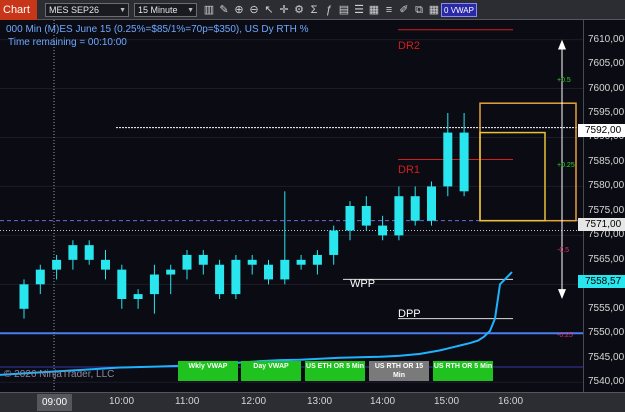 The width and height of the screenshot is (625, 412). I want to click on drawing-tools-icon: ✐, so click(404, 10).